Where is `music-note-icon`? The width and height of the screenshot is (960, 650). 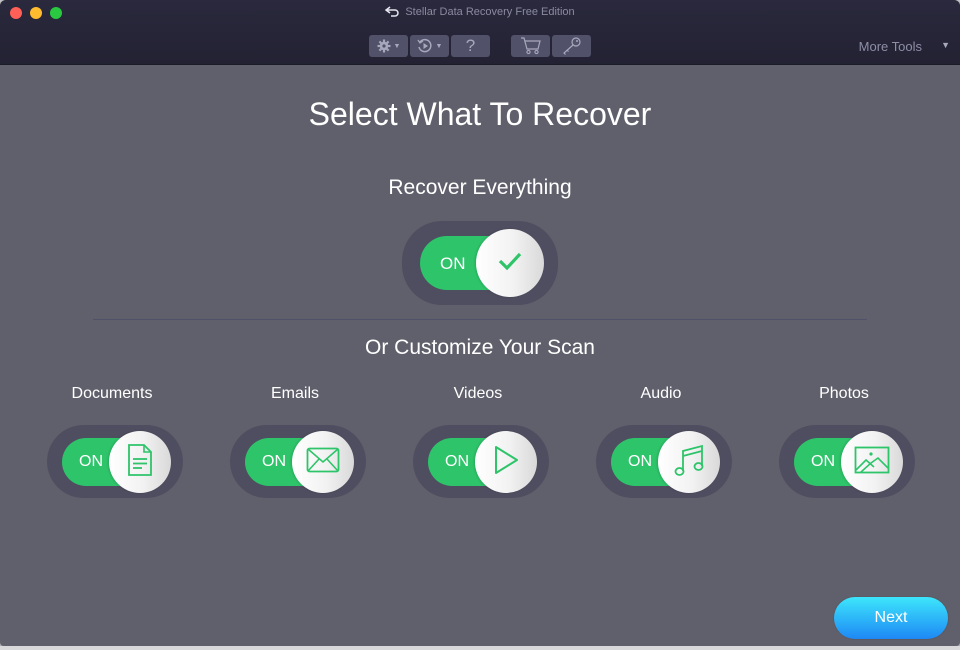 music-note-icon is located at coordinates (689, 462).